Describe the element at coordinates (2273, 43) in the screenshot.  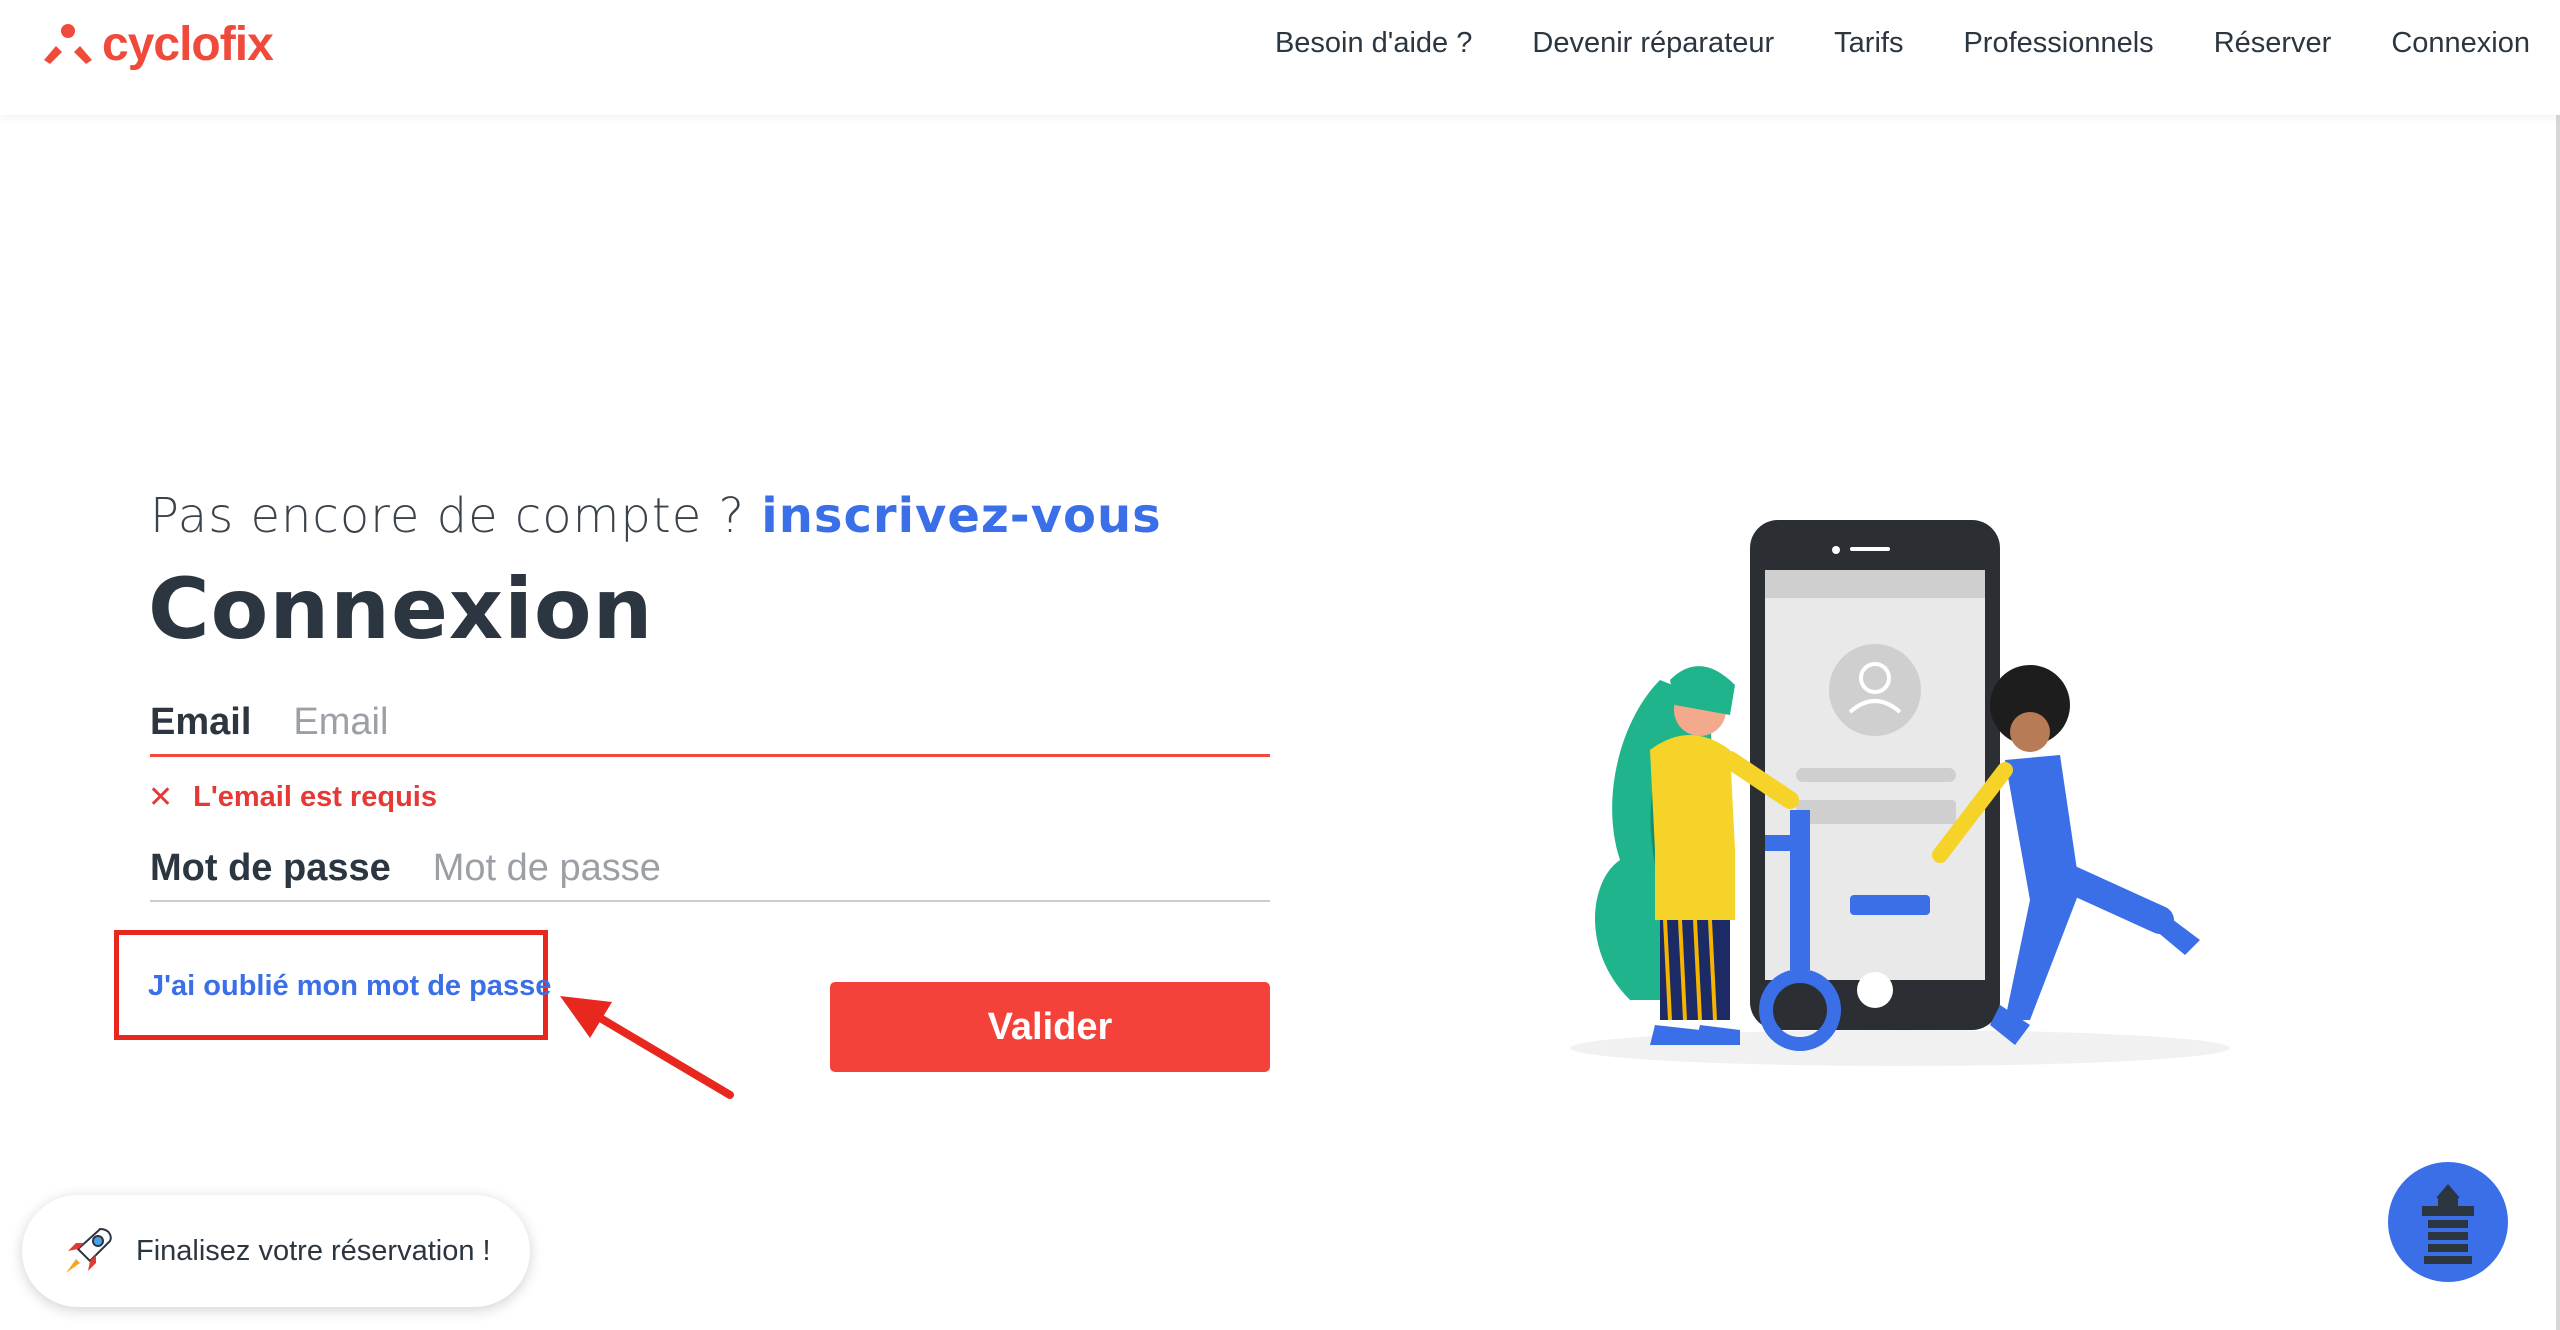
I see `nav-book: Réserver` at that location.